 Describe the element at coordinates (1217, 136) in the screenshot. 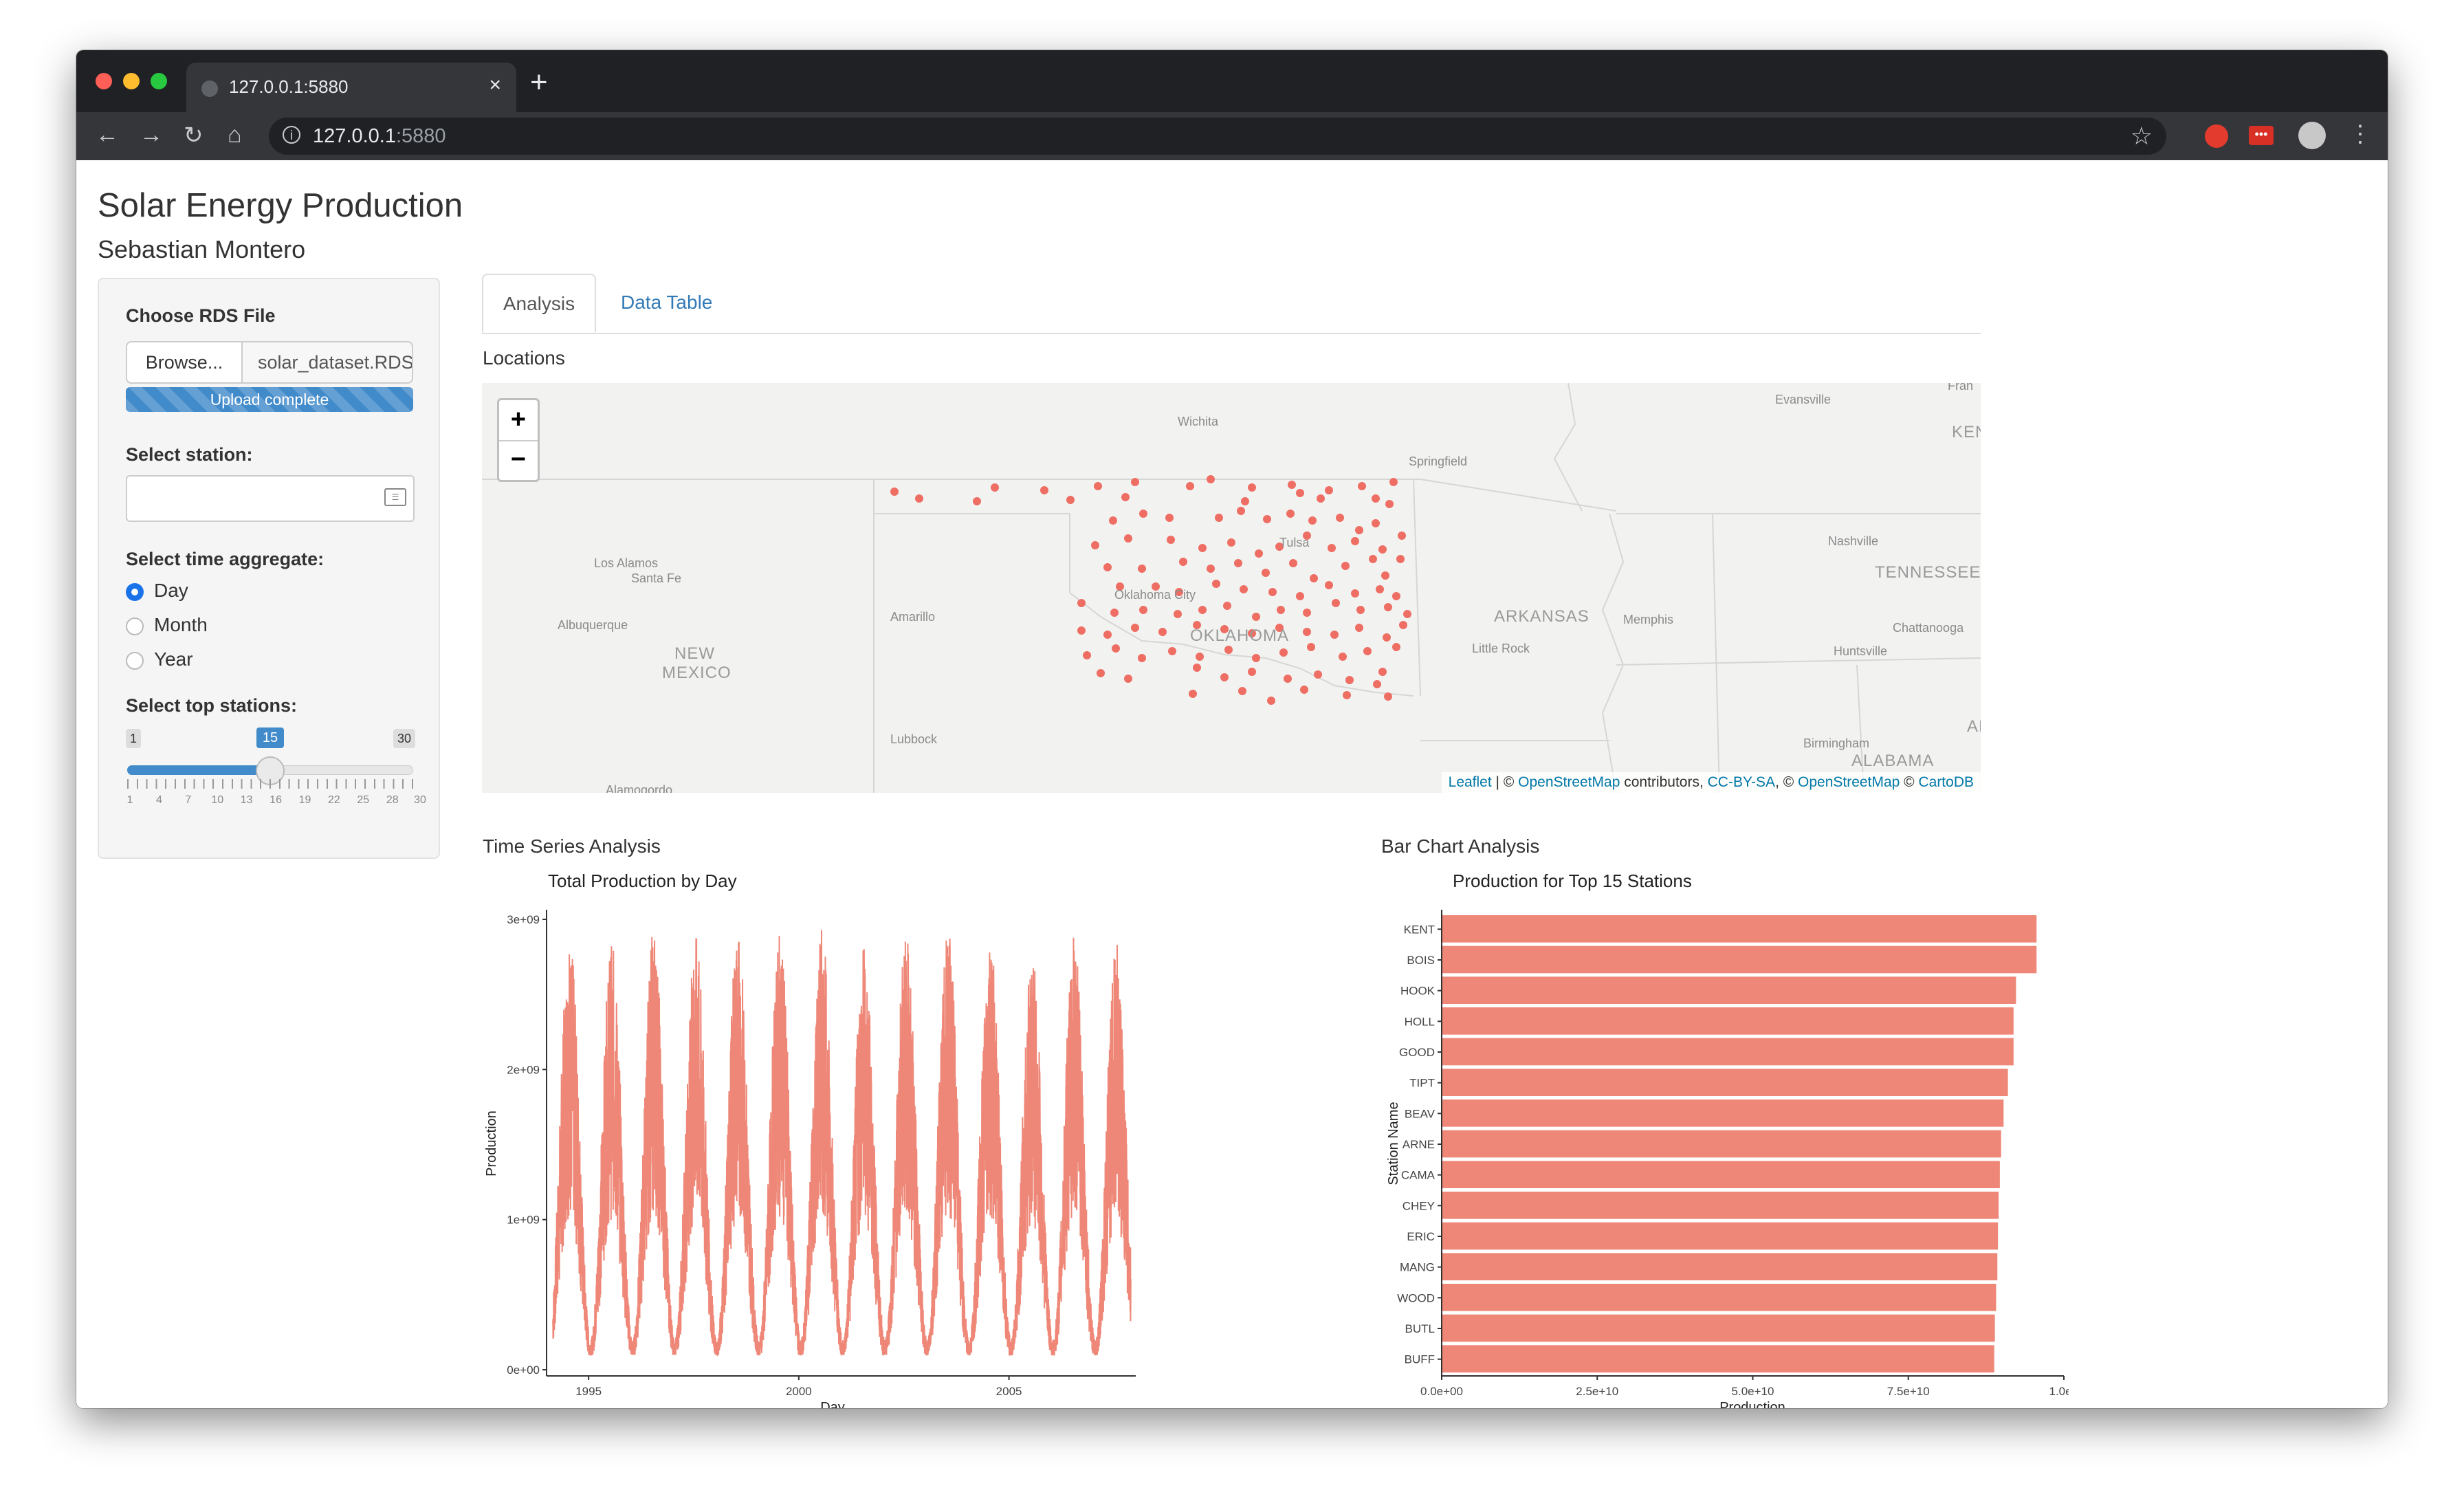

I see `address-bar: i 127.0.0.1:5880 ☆` at that location.